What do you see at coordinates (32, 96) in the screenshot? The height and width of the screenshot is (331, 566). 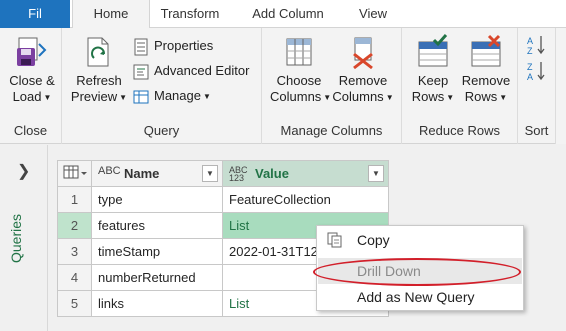 I see `close-load-label-2: Load ▼` at bounding box center [32, 96].